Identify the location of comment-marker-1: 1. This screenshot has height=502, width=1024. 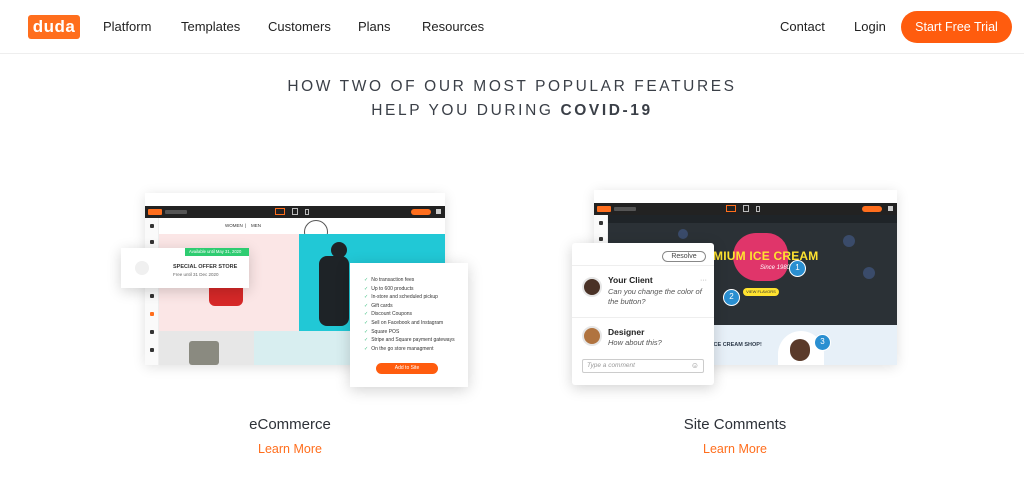
(797, 268).